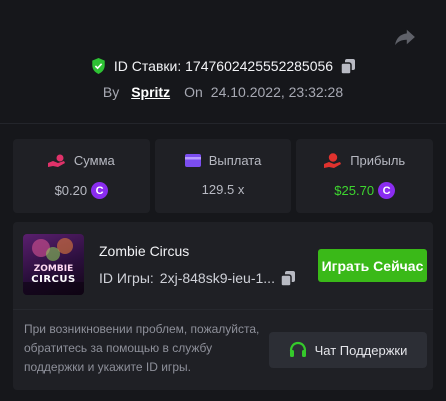 This screenshot has height=401, width=446. I want to click on bet-author-row: By Spritz On 24.10.2022, 23:32:28, so click(223, 92).